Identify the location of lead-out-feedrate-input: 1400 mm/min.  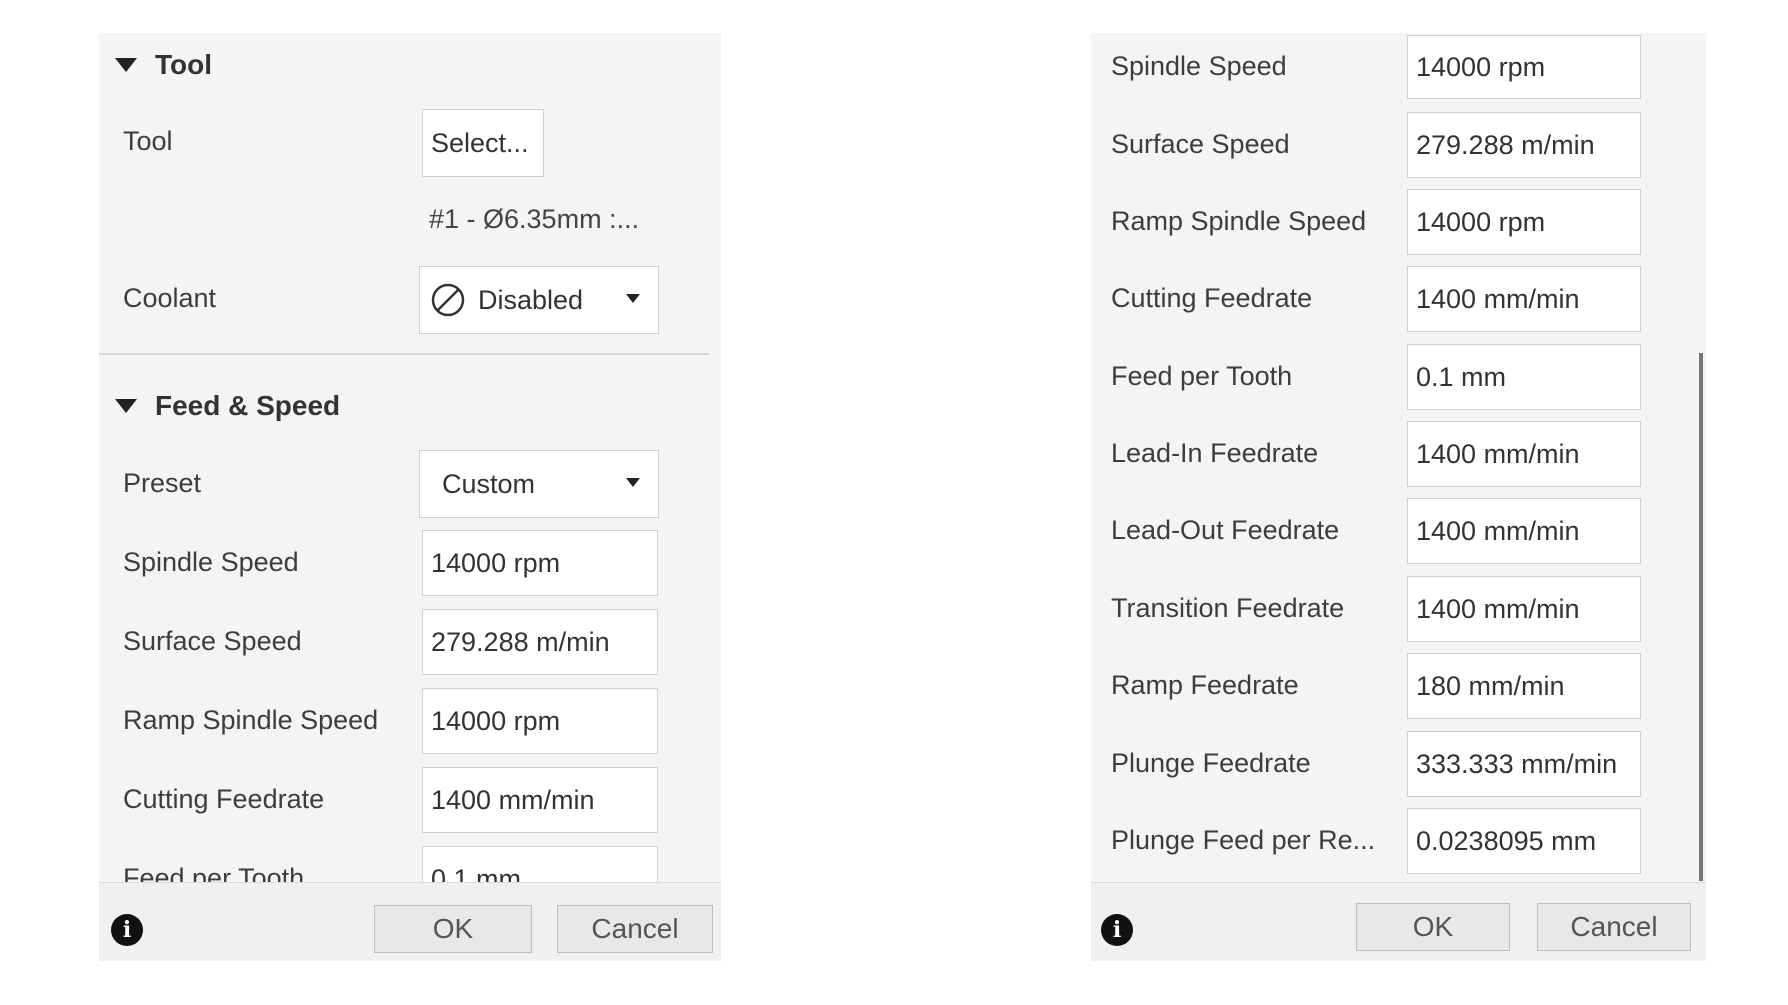
(1524, 531).